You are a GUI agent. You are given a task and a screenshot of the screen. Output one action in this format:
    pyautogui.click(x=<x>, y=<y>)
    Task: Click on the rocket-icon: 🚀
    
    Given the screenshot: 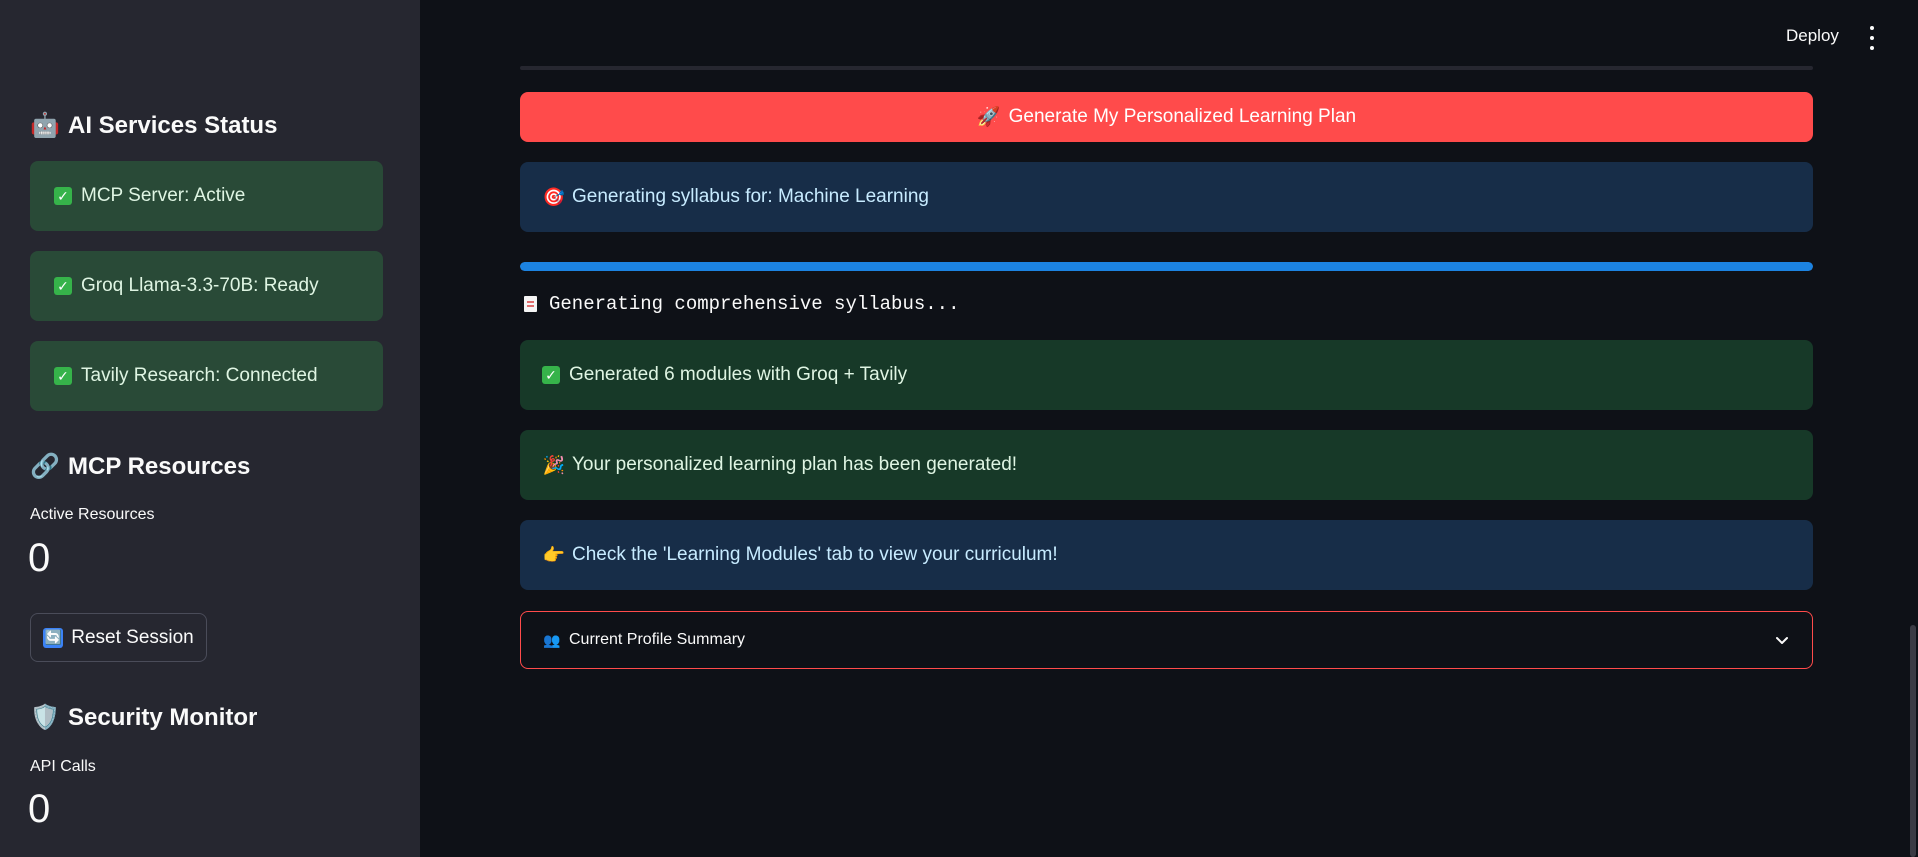 What is the action you would take?
    pyautogui.click(x=988, y=117)
    